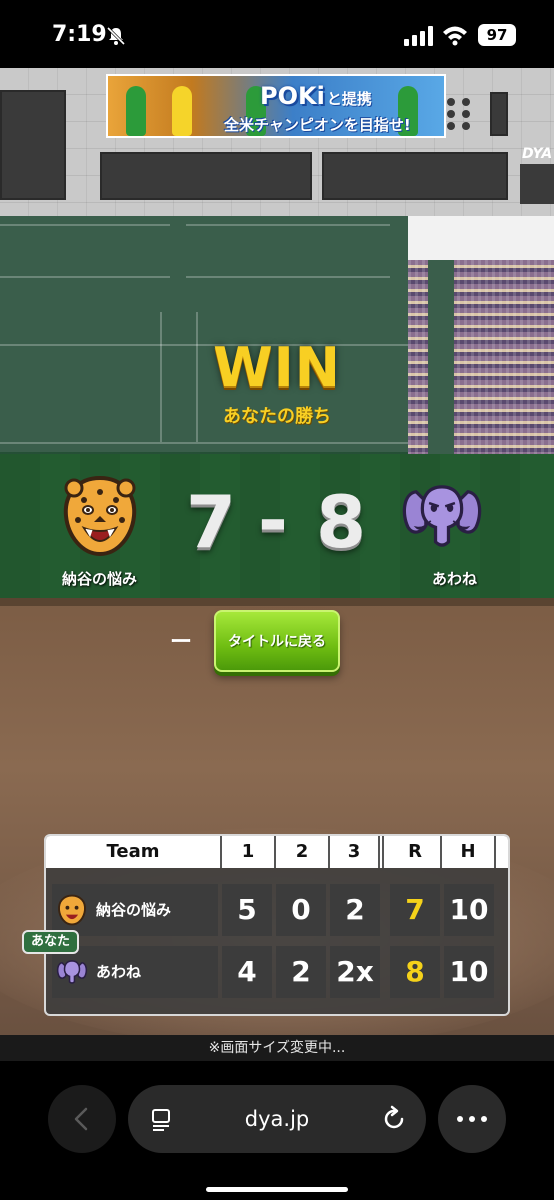  Describe the element at coordinates (292, 96) in the screenshot. I see `poki-logo: POKi` at that location.